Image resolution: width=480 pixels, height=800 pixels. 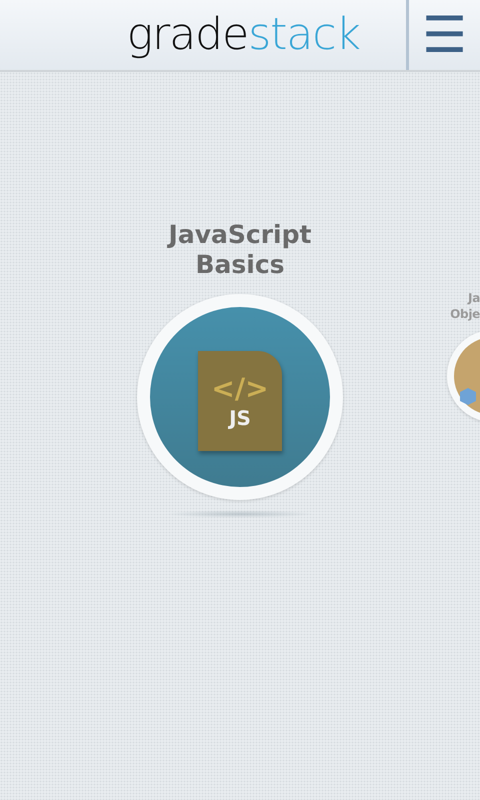 What do you see at coordinates (468, 396) in the screenshot?
I see `cube-icon` at bounding box center [468, 396].